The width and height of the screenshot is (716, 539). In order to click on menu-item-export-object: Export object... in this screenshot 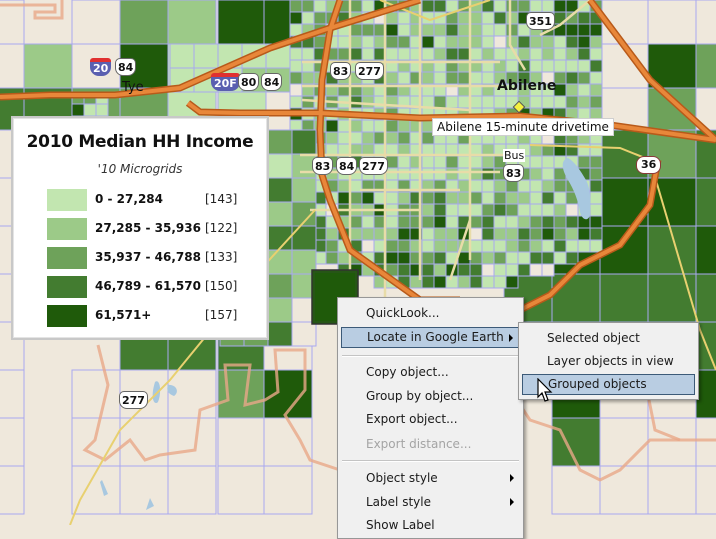, I will do `click(430, 419)`.